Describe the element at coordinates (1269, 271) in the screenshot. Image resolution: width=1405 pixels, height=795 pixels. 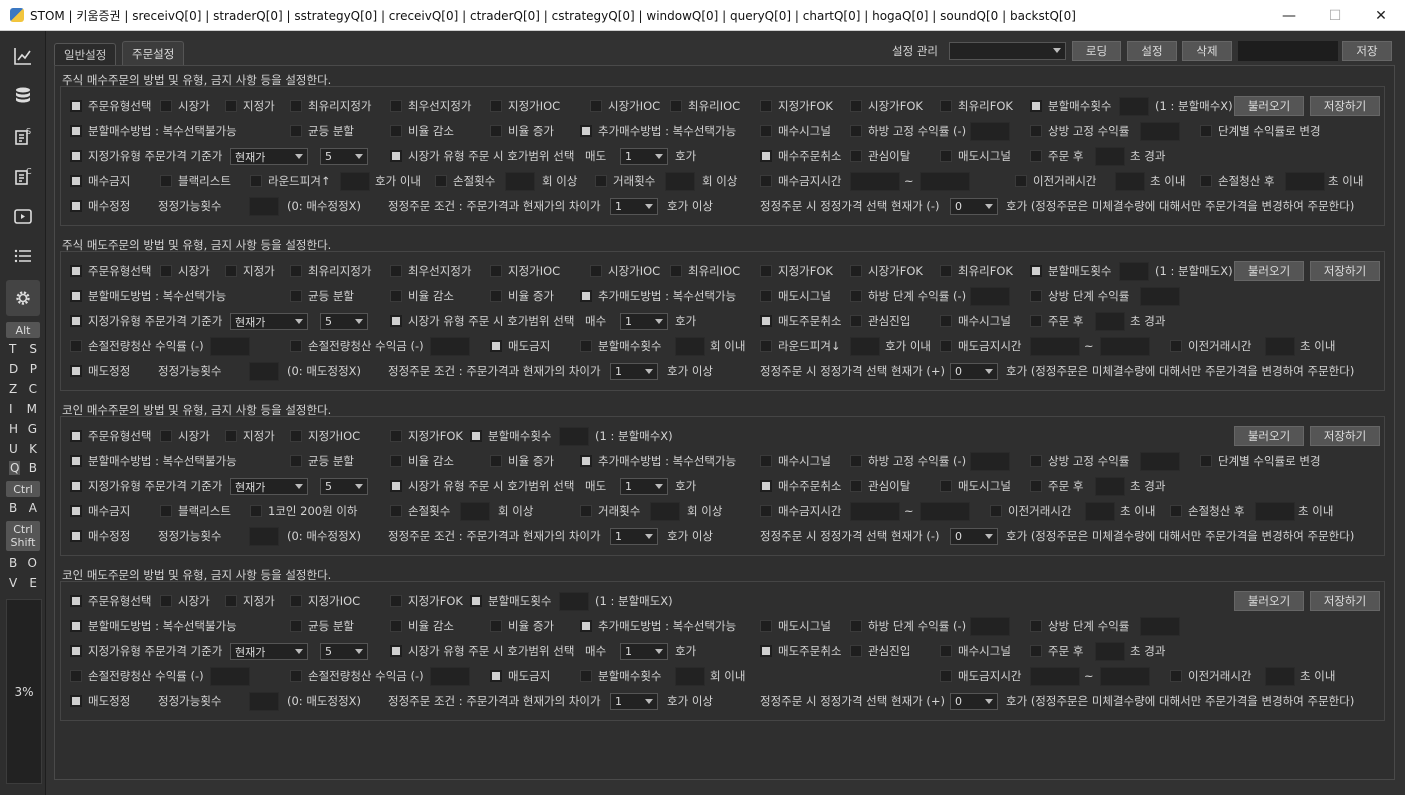
I see `load-preset-button: 불러오기` at that location.